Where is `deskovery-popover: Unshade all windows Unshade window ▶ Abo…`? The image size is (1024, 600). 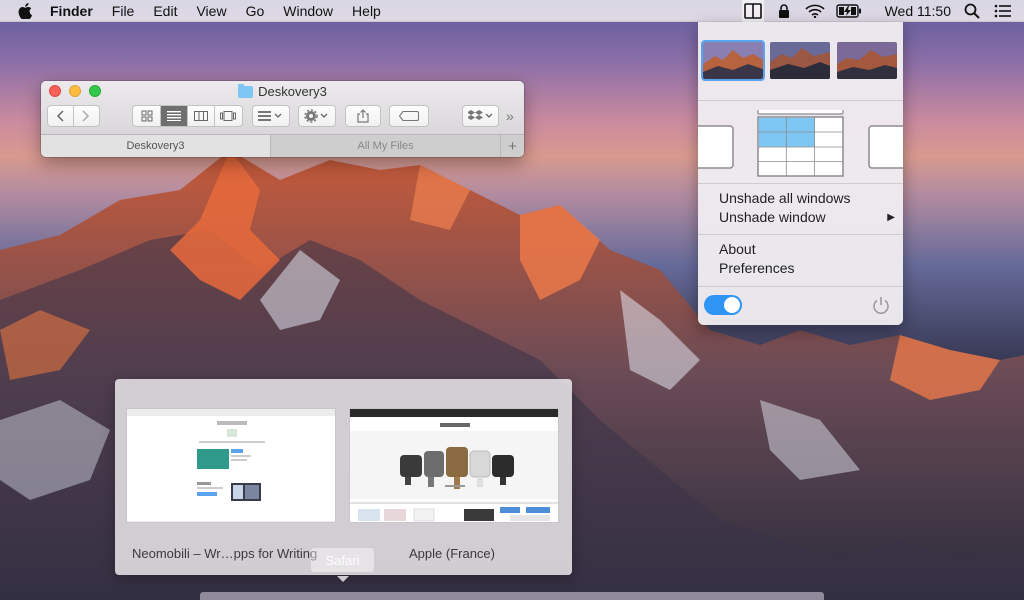 deskovery-popover: Unshade all windows Unshade window ▶ Abo… is located at coordinates (800, 173).